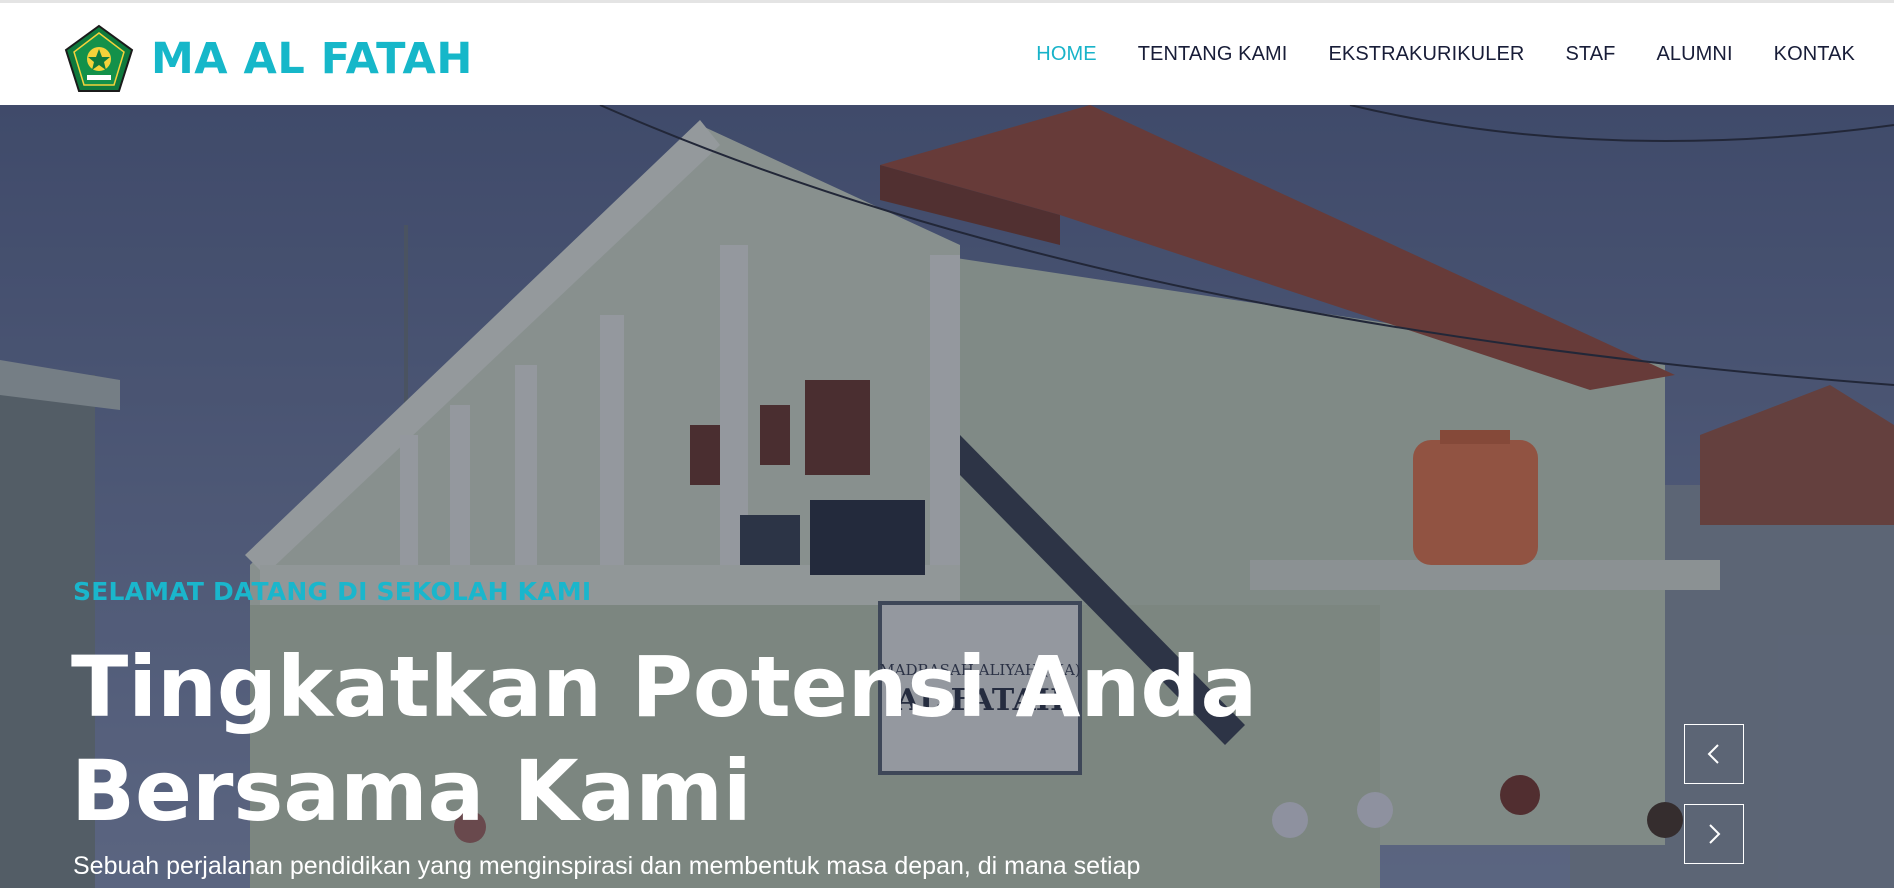 This screenshot has height=888, width=1894. I want to click on brand-name: MA AL FATAH, so click(312, 59).